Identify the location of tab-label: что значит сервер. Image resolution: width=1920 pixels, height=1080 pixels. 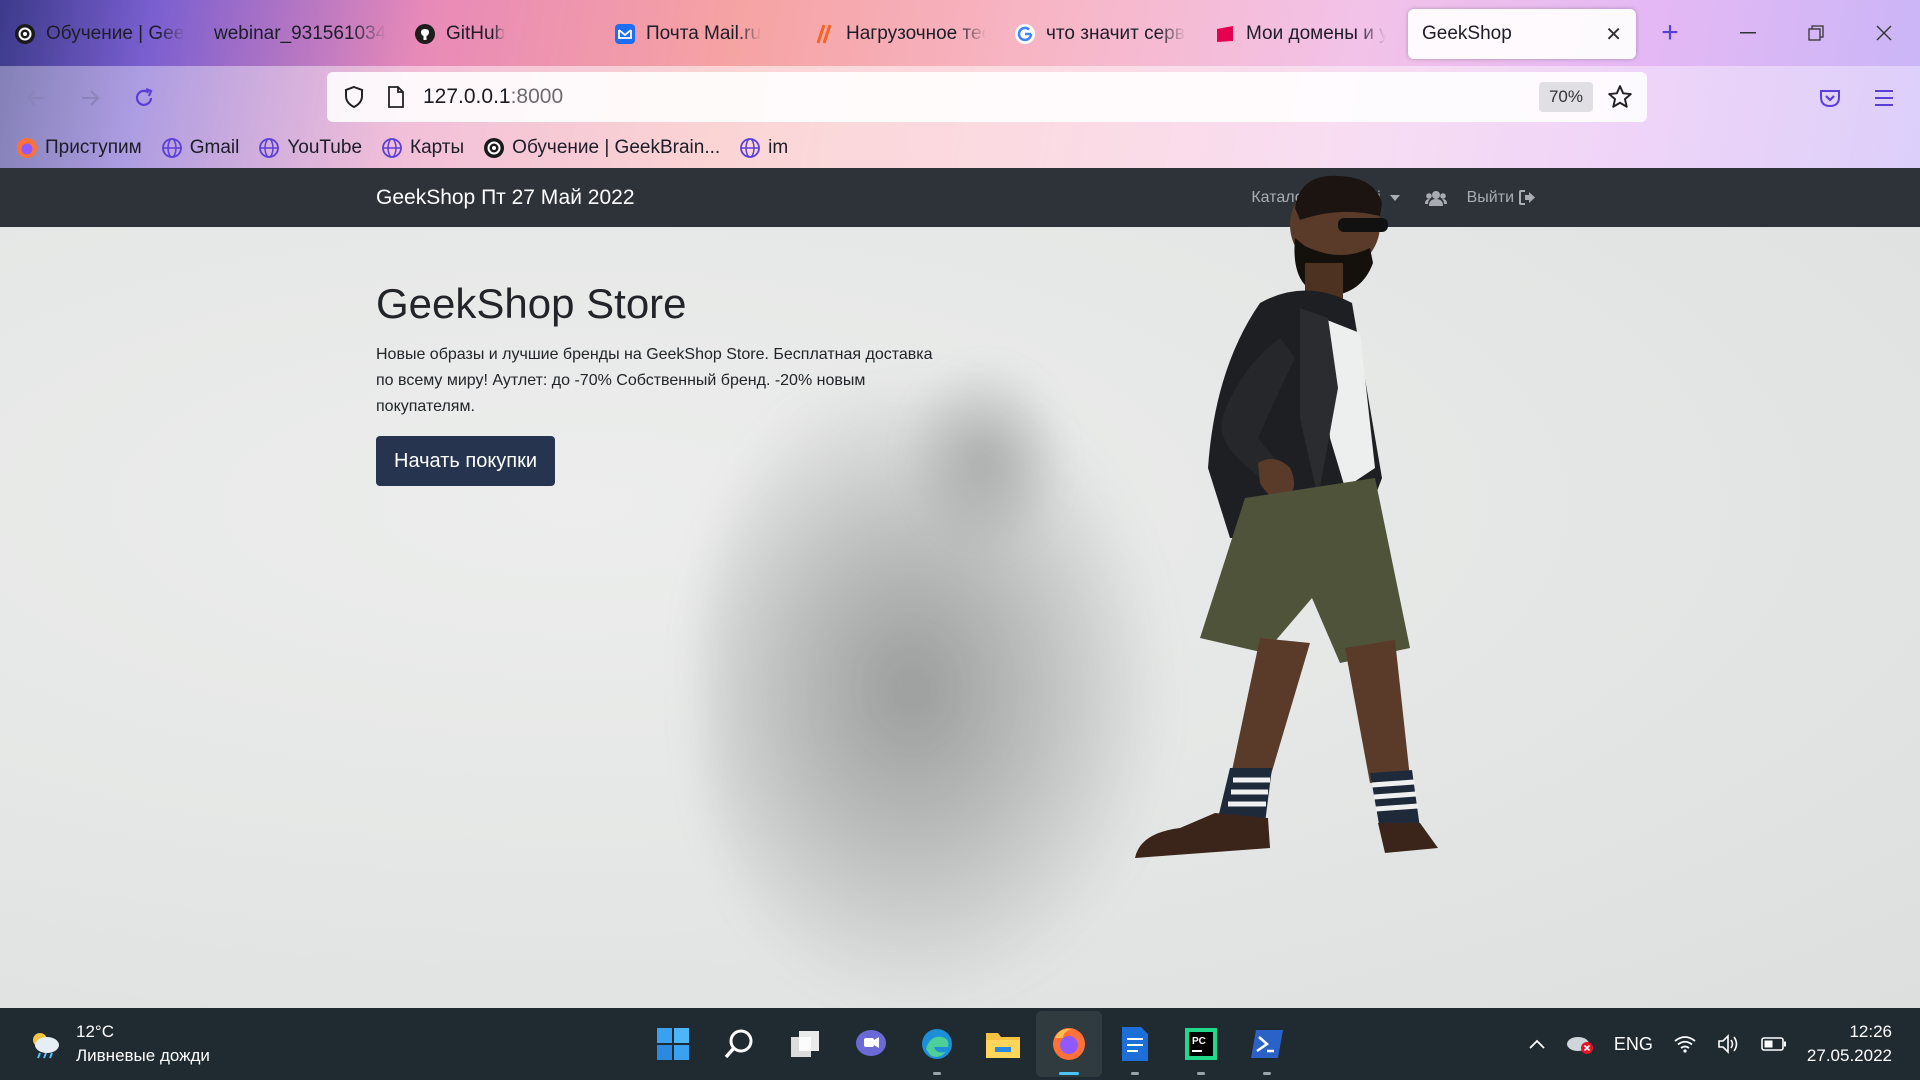
(1116, 33).